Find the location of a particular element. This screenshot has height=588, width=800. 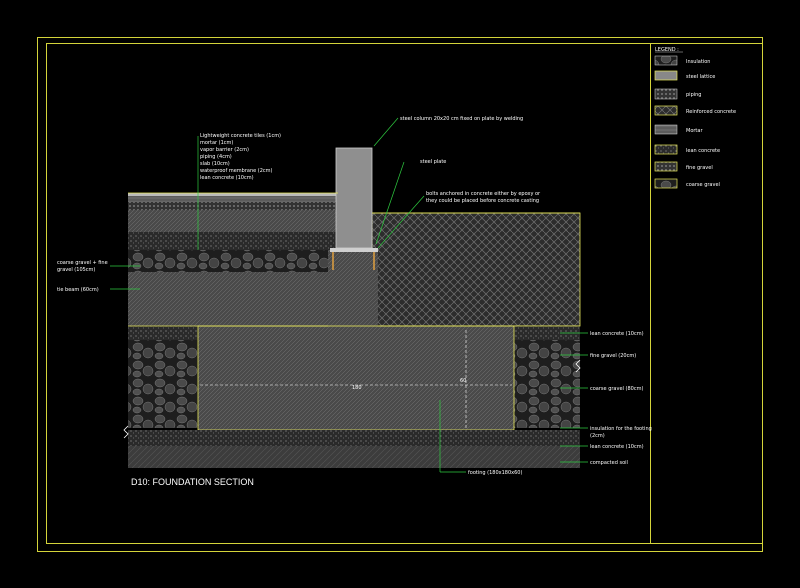

steel-plate is located at coordinates (354, 250).